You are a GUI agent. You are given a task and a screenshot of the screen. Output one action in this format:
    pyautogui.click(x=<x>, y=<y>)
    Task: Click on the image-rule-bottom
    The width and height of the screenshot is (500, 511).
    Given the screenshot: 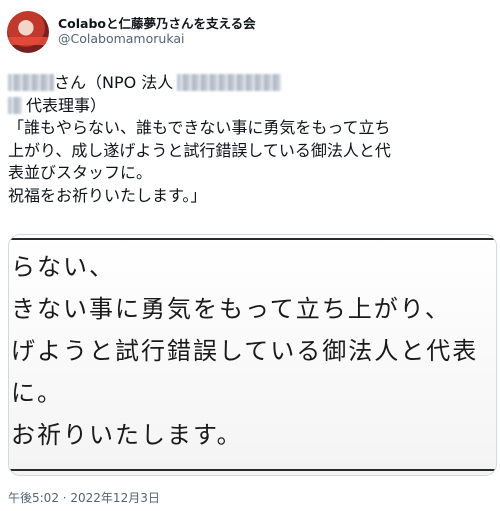 What is the action you would take?
    pyautogui.click(x=252, y=470)
    